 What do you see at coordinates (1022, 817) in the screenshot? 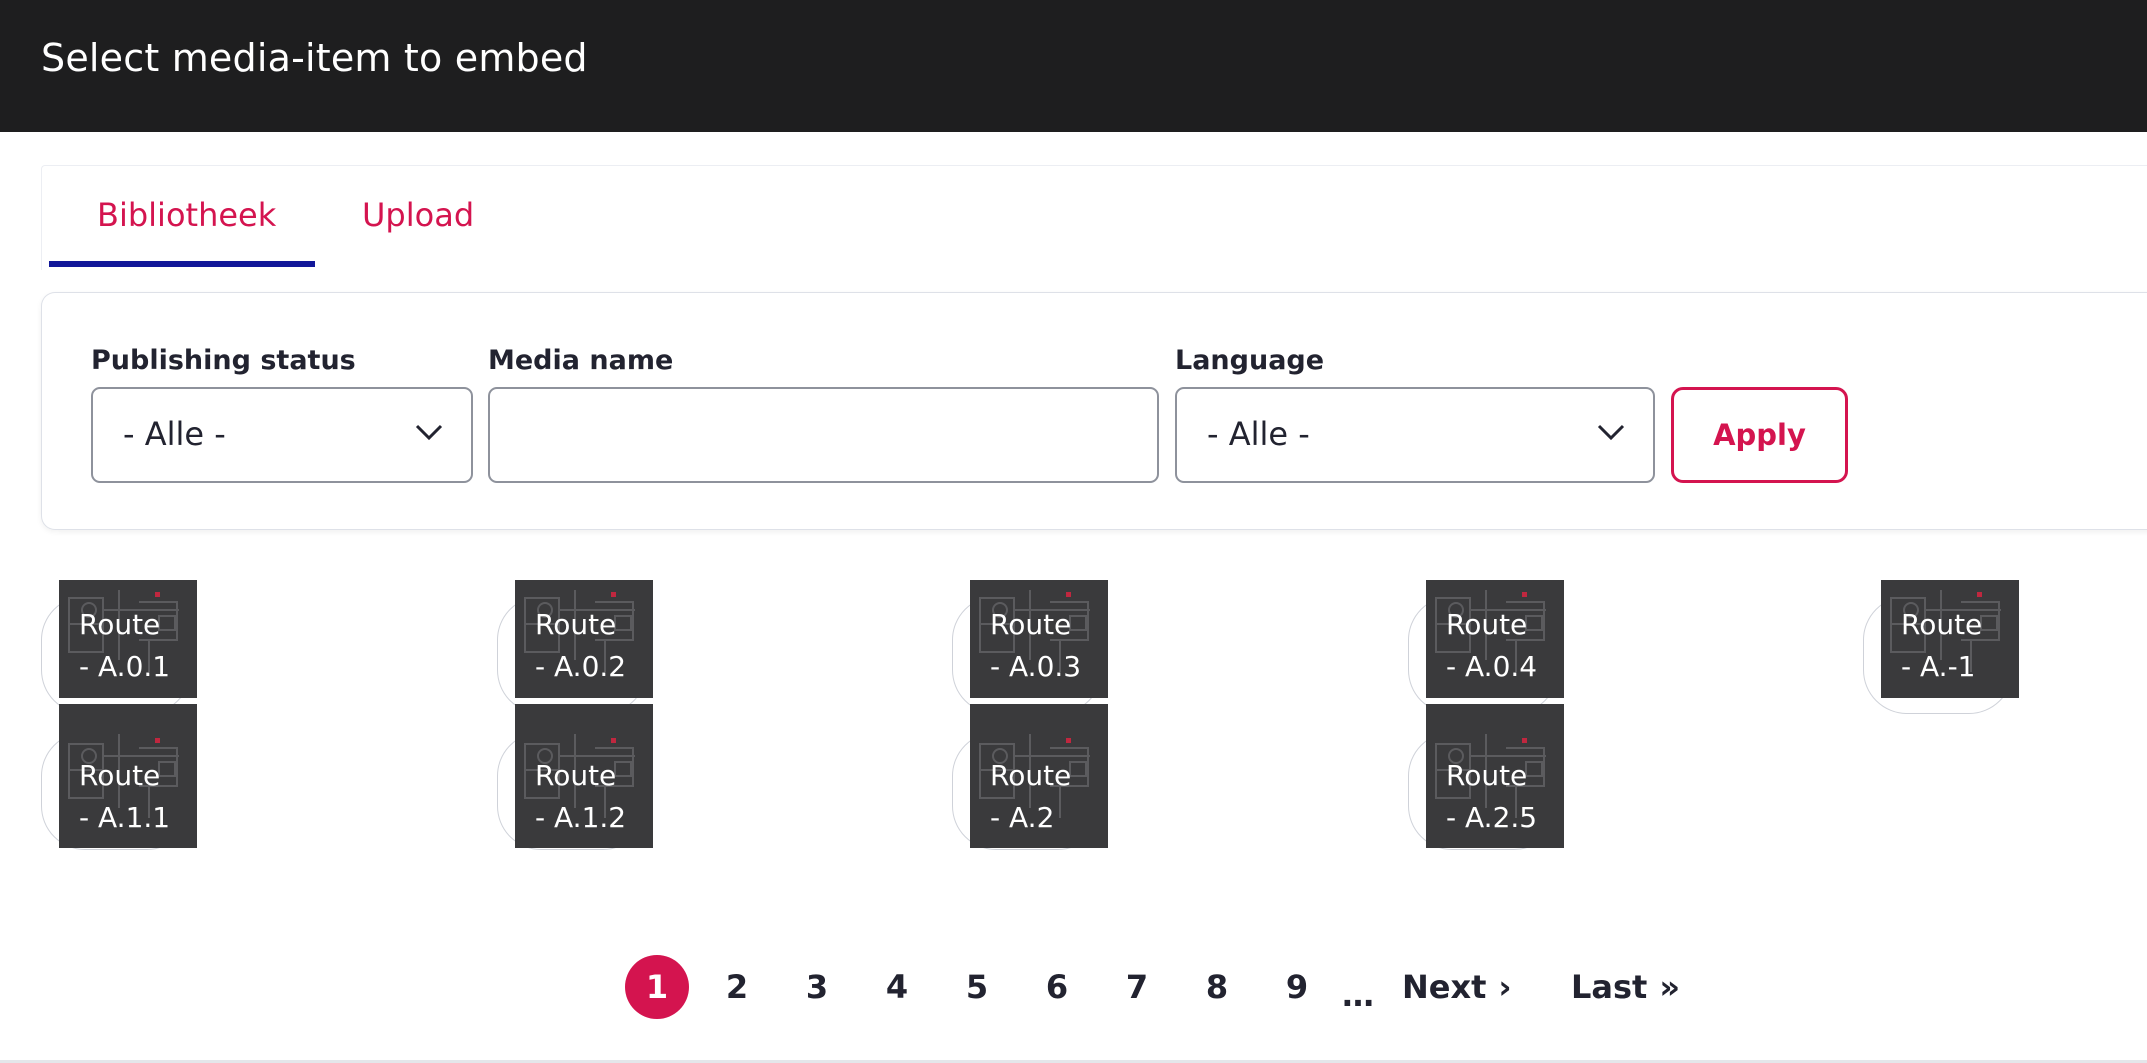
I see `media-title-line2: - A.2` at bounding box center [1022, 817].